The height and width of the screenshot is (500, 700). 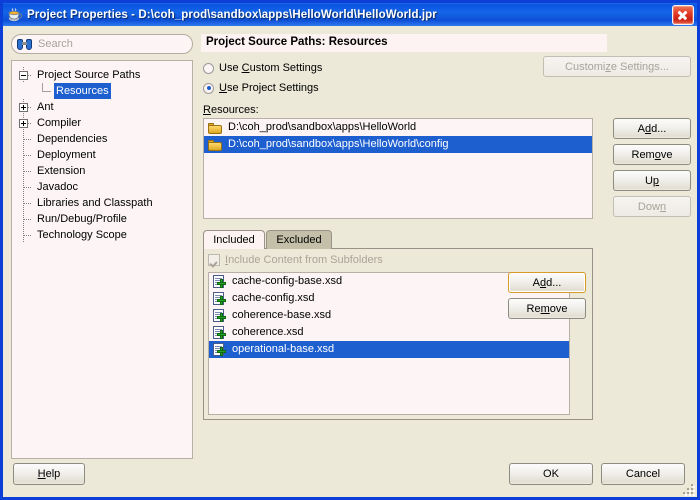 I want to click on sidebar-item-technology-scope: Technology Scope, so click(x=104, y=235).